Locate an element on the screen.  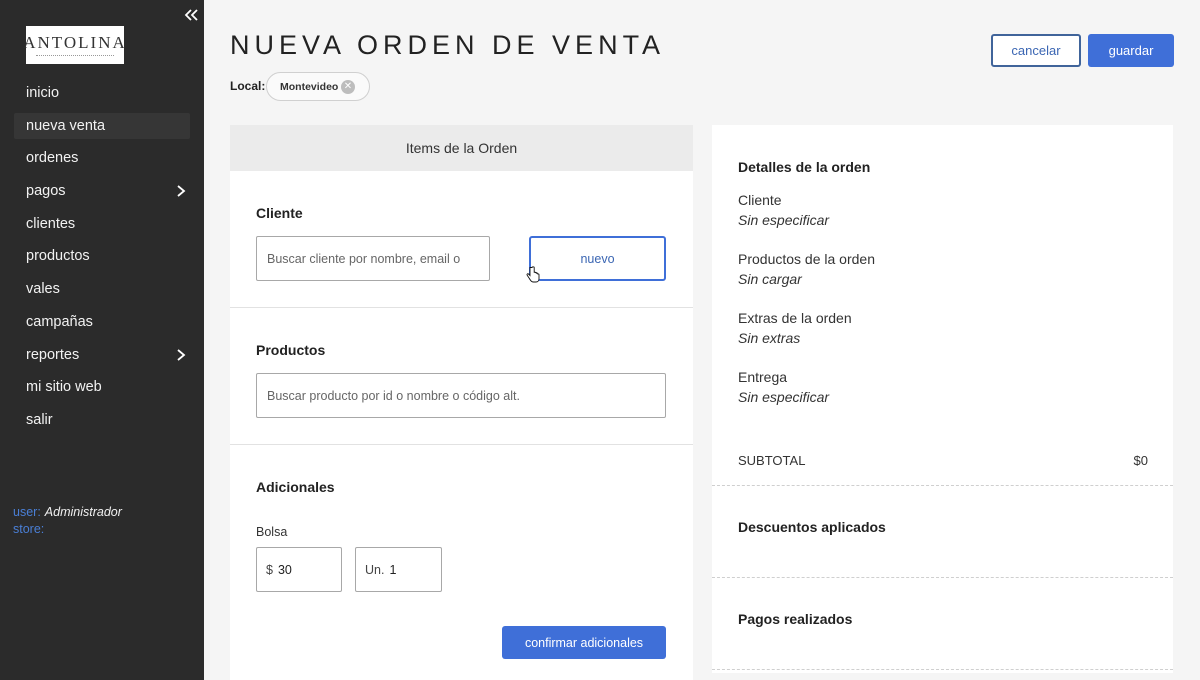
sidebar-item-label: pagos is located at coordinates (46, 191).